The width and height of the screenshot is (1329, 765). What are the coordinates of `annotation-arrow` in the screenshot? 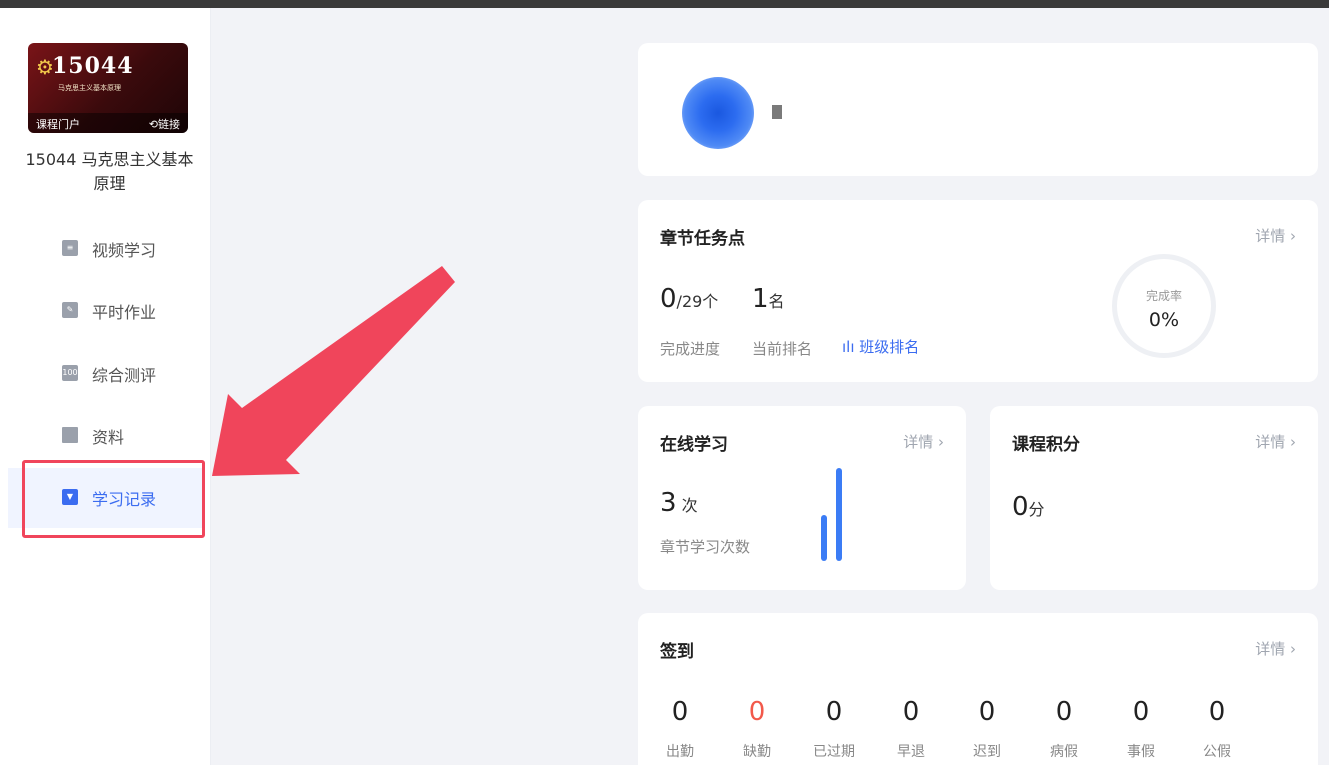 It's located at (333, 371).